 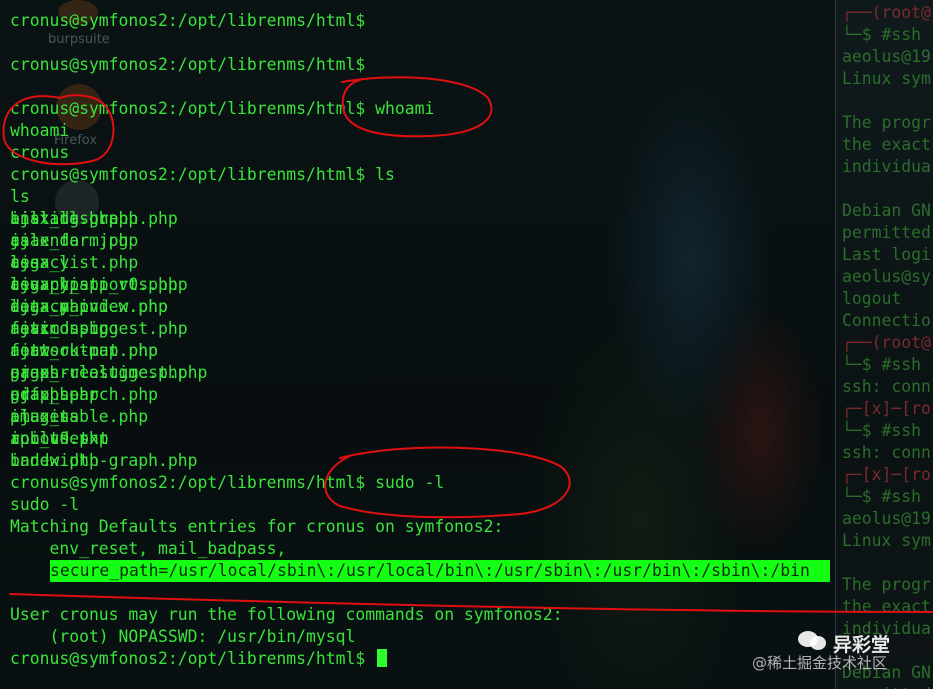 What do you see at coordinates (64, 218) in the screenshot?
I see `ls-entry: install.php` at bounding box center [64, 218].